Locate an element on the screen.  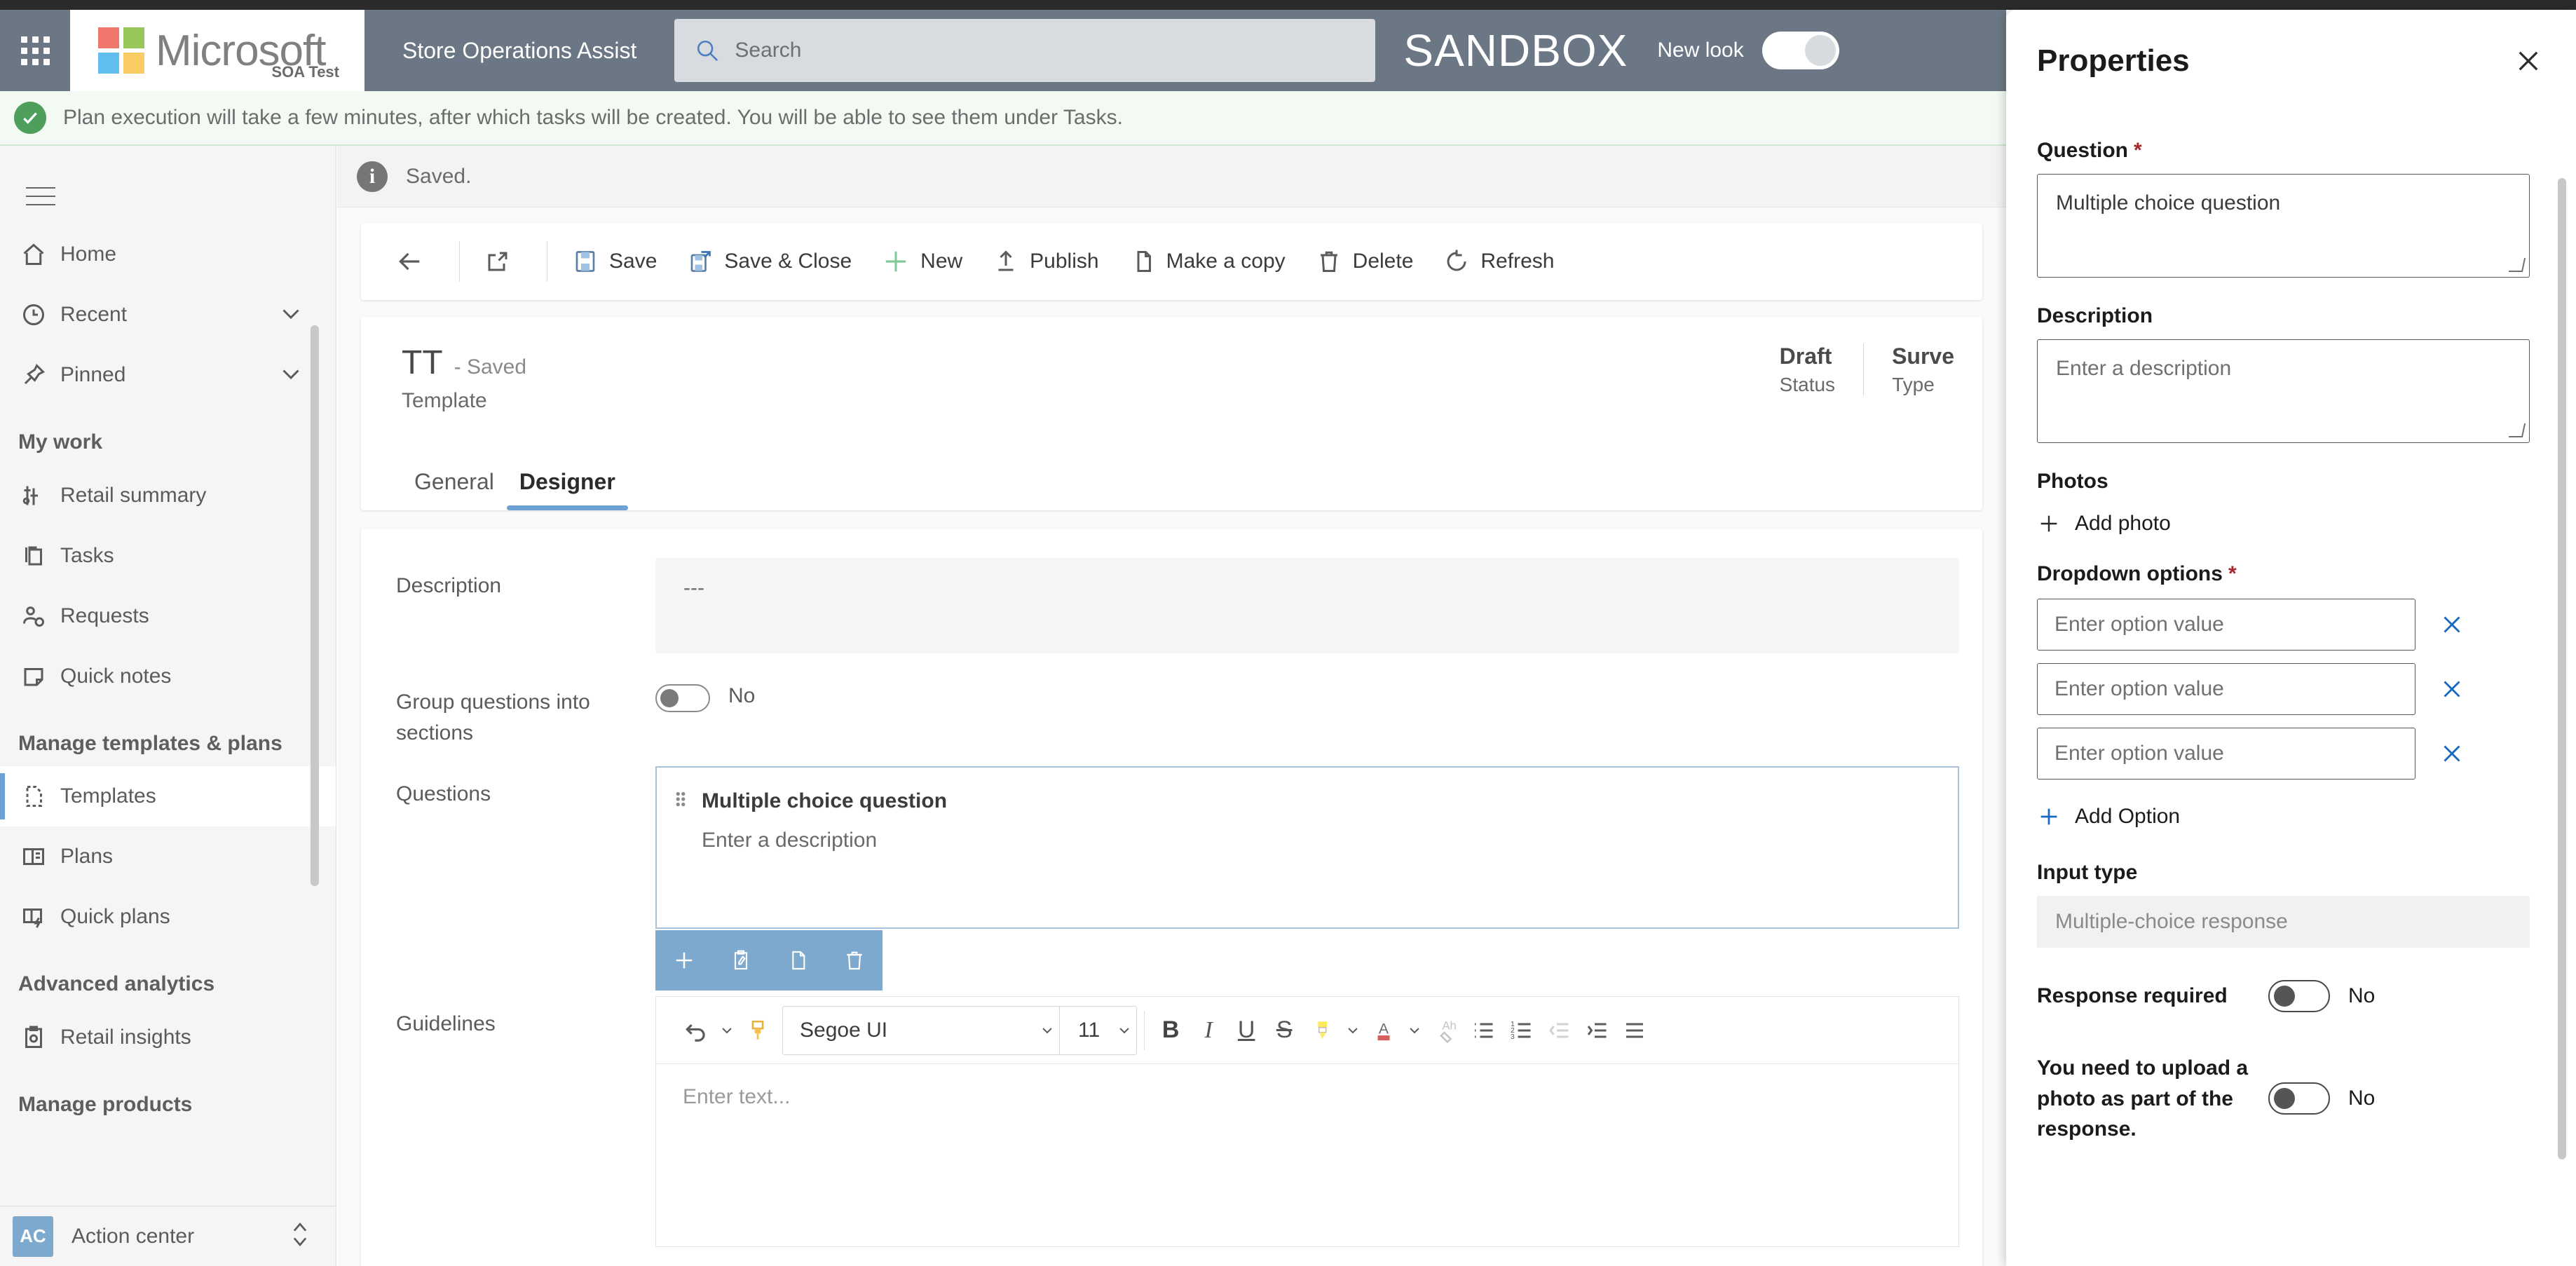
delete-question-button is located at coordinates (854, 960).